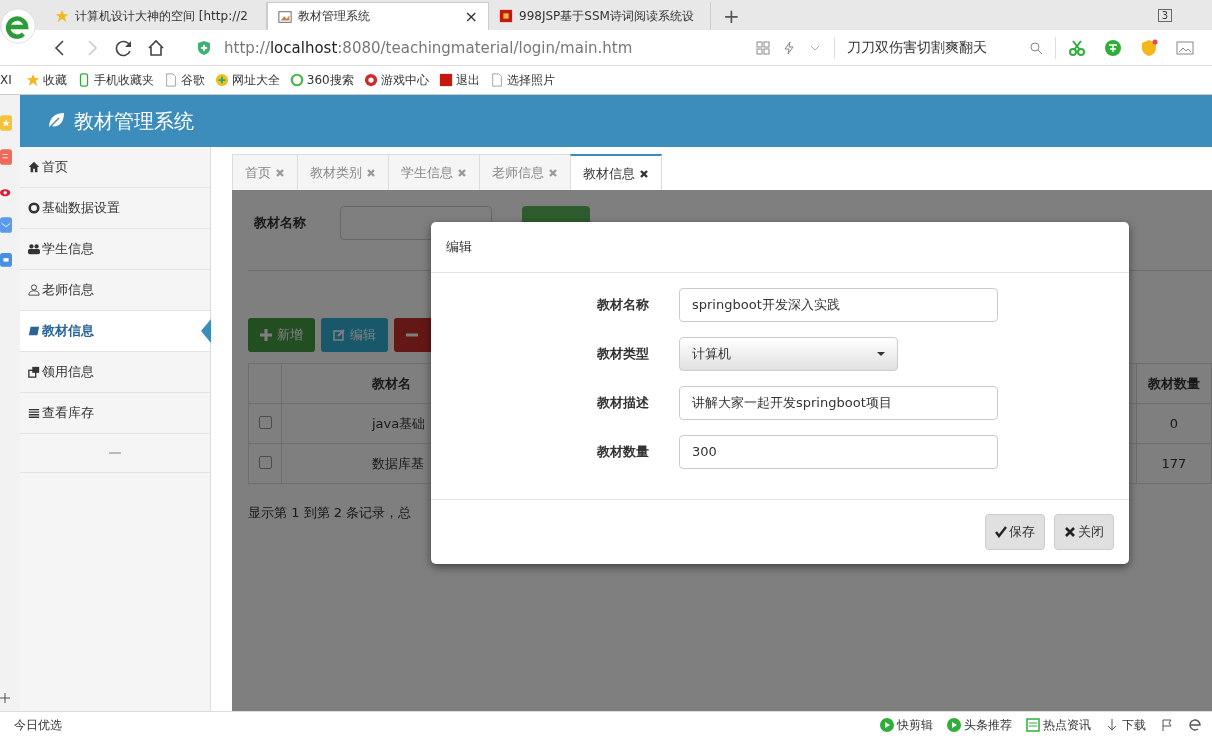 The height and width of the screenshot is (738, 1212). Describe the element at coordinates (1113, 47) in the screenshot. I see `translate-icon` at that location.